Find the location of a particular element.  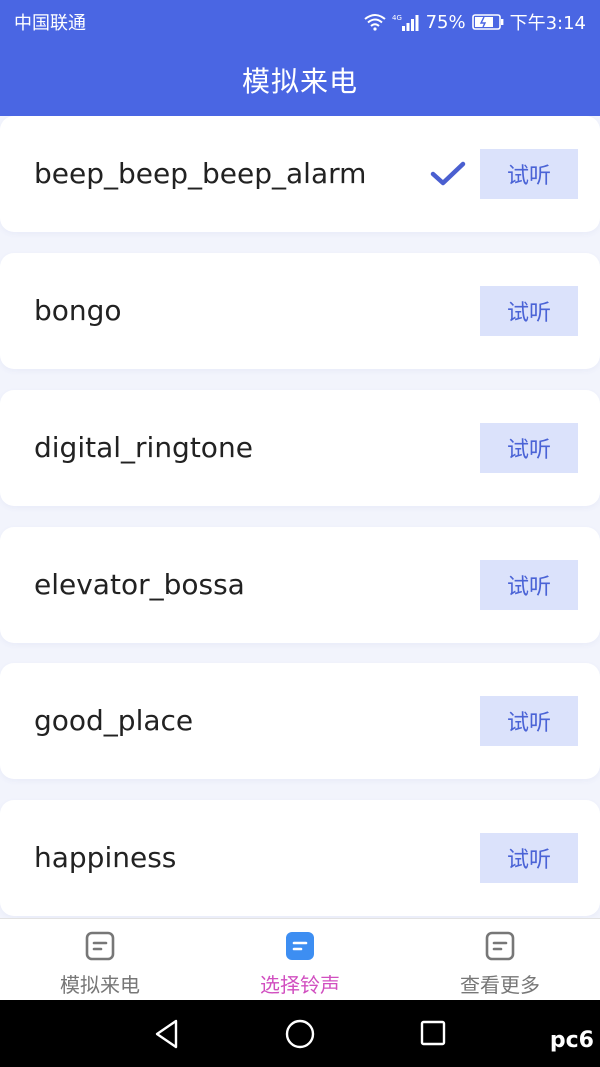

ringtone-item: elevator_bossa 试听 is located at coordinates (300, 585).